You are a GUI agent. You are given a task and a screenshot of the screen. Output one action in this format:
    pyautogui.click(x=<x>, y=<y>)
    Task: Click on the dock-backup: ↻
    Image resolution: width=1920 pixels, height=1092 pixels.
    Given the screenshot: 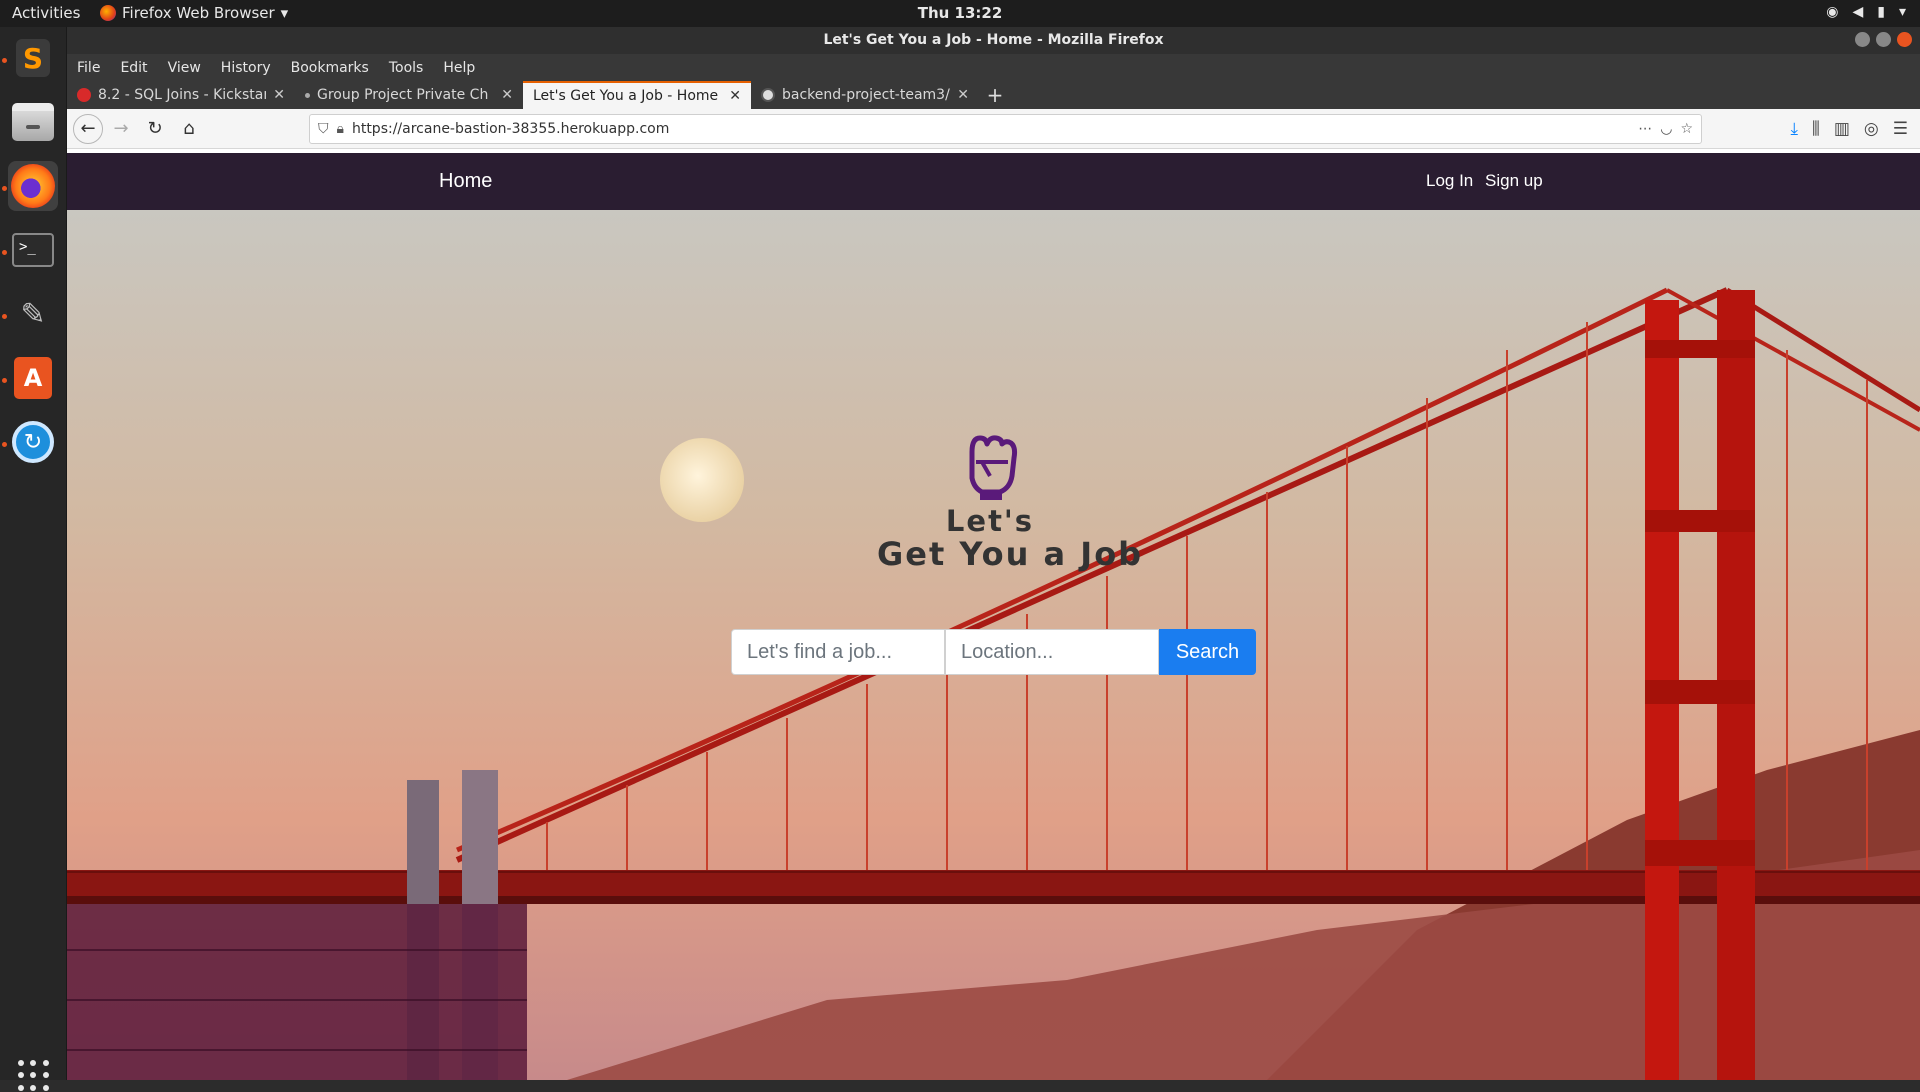 What is the action you would take?
    pyautogui.click(x=33, y=442)
    